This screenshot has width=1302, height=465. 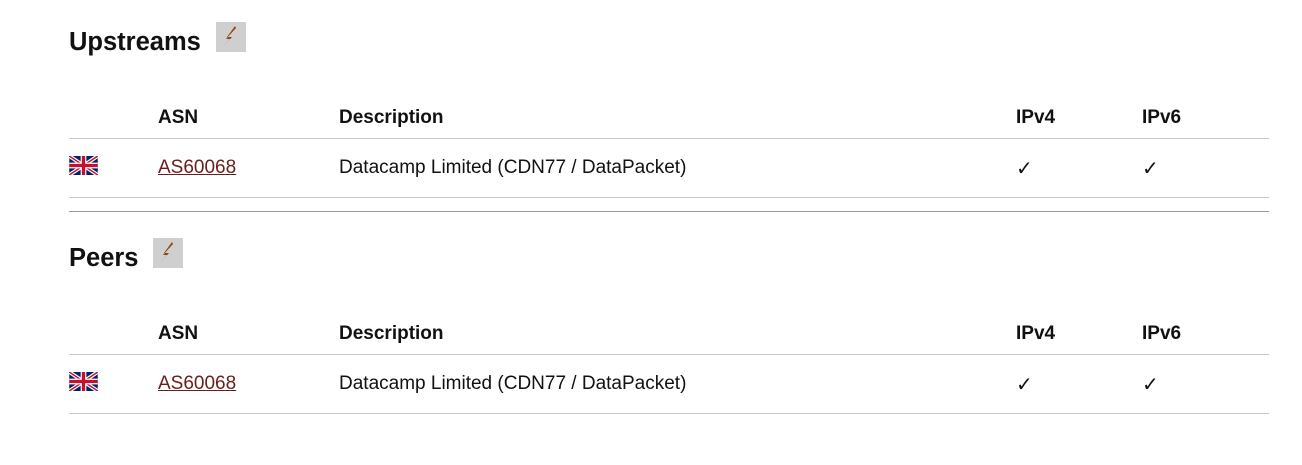 What do you see at coordinates (104, 258) in the screenshot?
I see `peers-title: Peers` at bounding box center [104, 258].